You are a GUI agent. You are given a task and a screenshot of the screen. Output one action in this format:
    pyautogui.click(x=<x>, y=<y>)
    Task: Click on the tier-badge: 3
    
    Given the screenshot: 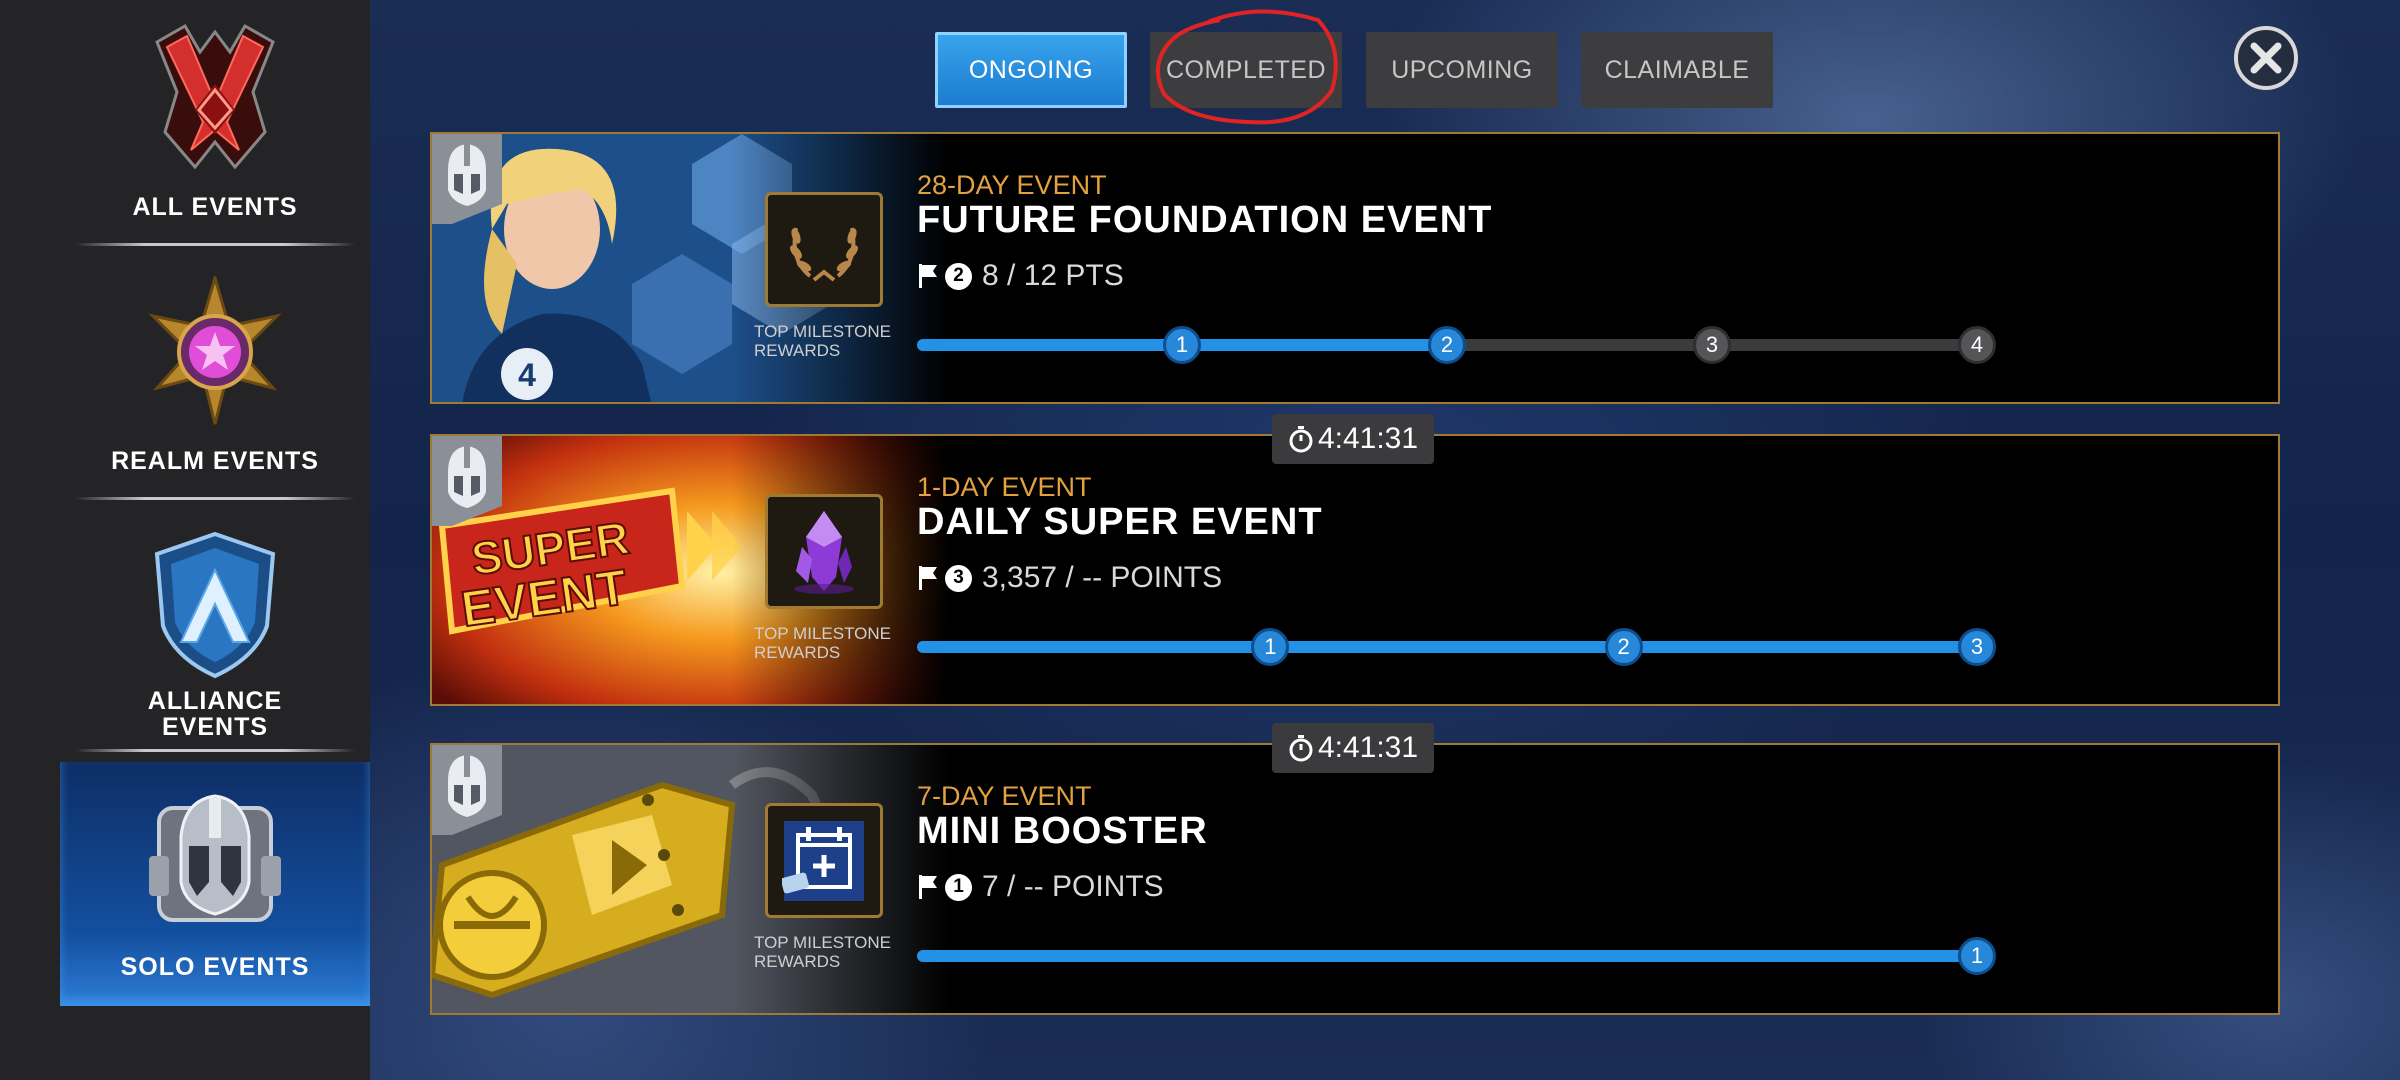 What is the action you would take?
    pyautogui.click(x=958, y=578)
    